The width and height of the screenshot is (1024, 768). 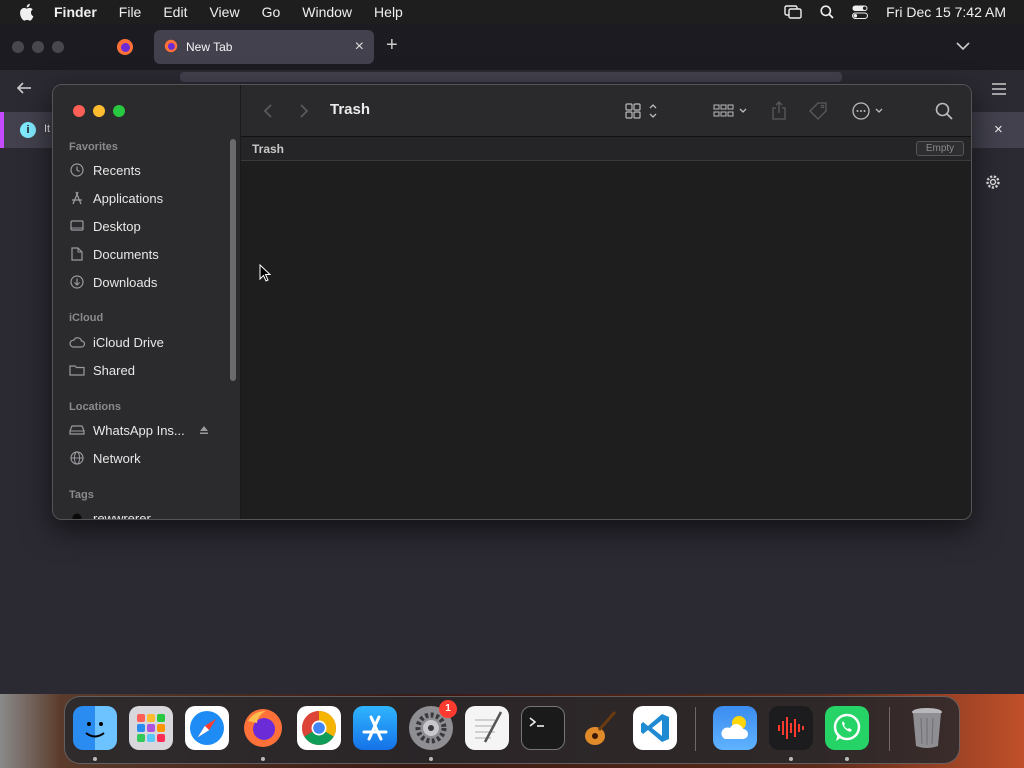 What do you see at coordinates (940, 148) in the screenshot?
I see `empty-trash-button: Empty` at bounding box center [940, 148].